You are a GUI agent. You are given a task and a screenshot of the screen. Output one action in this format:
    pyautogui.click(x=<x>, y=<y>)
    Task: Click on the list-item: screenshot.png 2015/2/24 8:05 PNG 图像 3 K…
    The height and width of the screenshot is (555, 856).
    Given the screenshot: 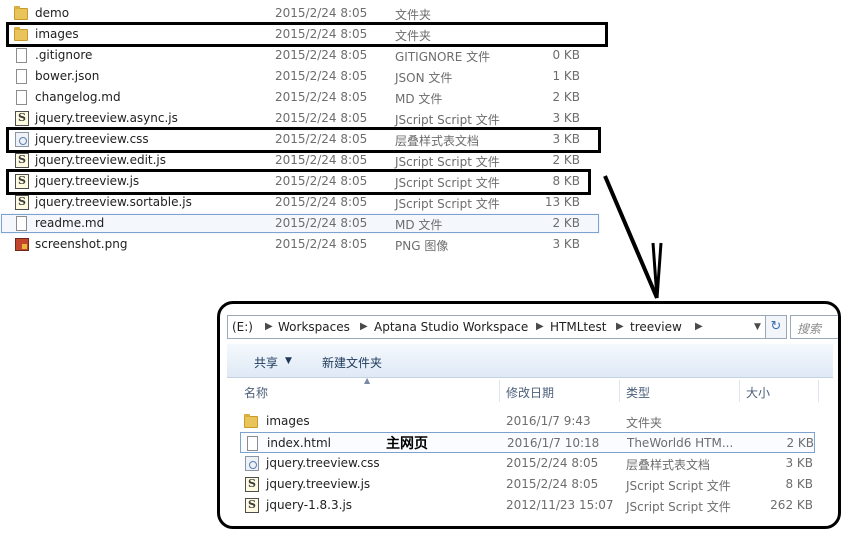 What is the action you would take?
    pyautogui.click(x=300, y=244)
    